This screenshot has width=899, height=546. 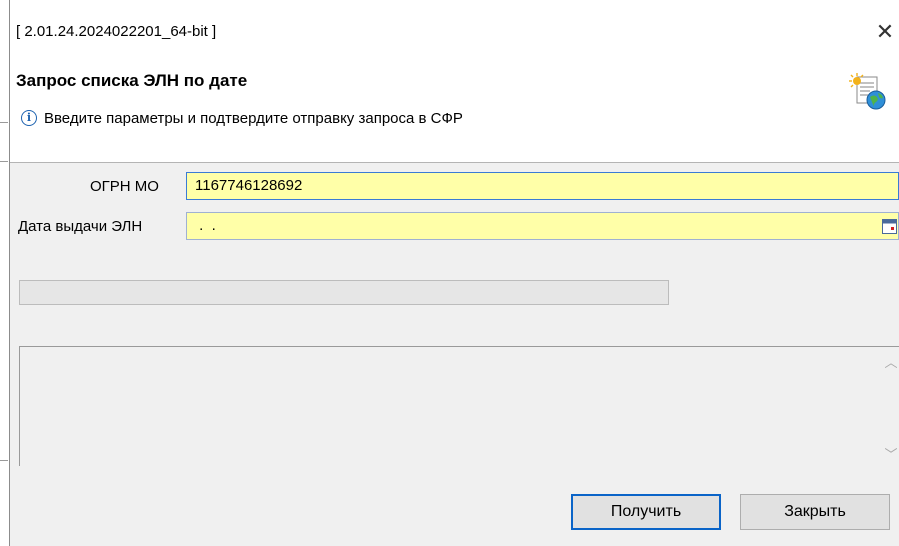 What do you see at coordinates (132, 80) in the screenshot?
I see `page-title: Запрос списка ЭЛН по дате` at bounding box center [132, 80].